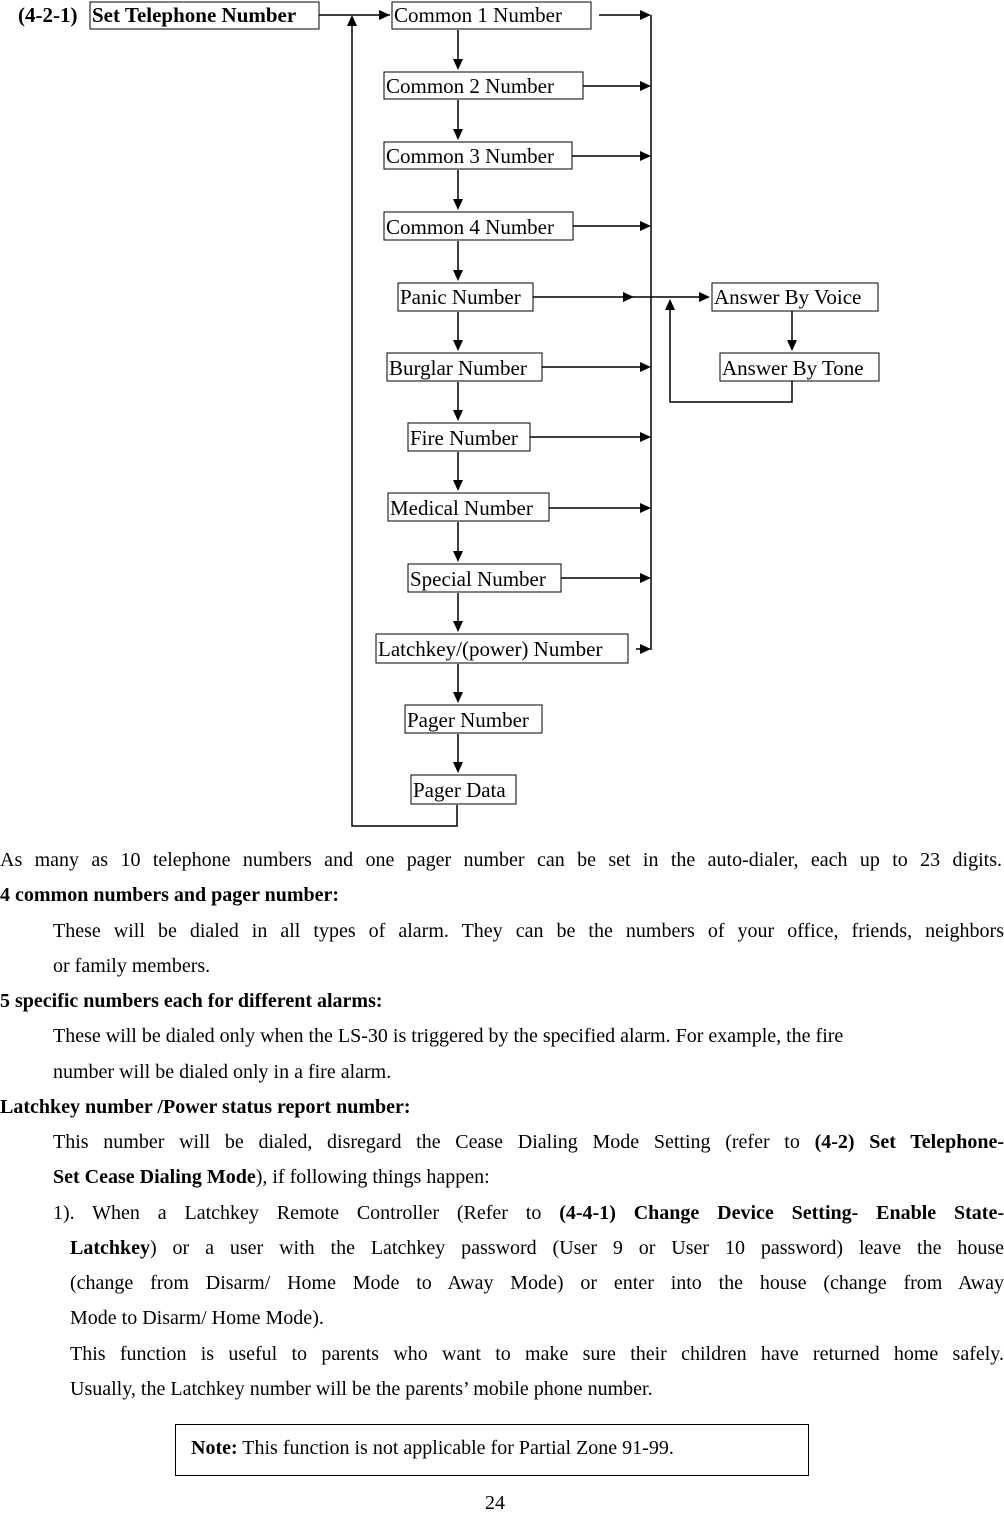  I want to click on page-number: 24, so click(495, 1503).